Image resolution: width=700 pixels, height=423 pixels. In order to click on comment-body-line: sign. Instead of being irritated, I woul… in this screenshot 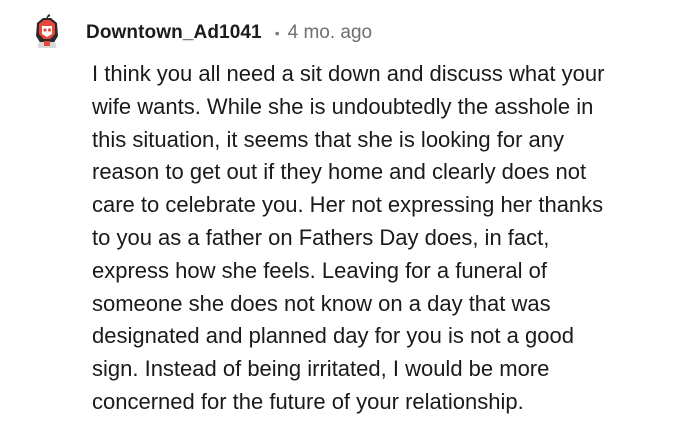, I will do `click(321, 369)`.